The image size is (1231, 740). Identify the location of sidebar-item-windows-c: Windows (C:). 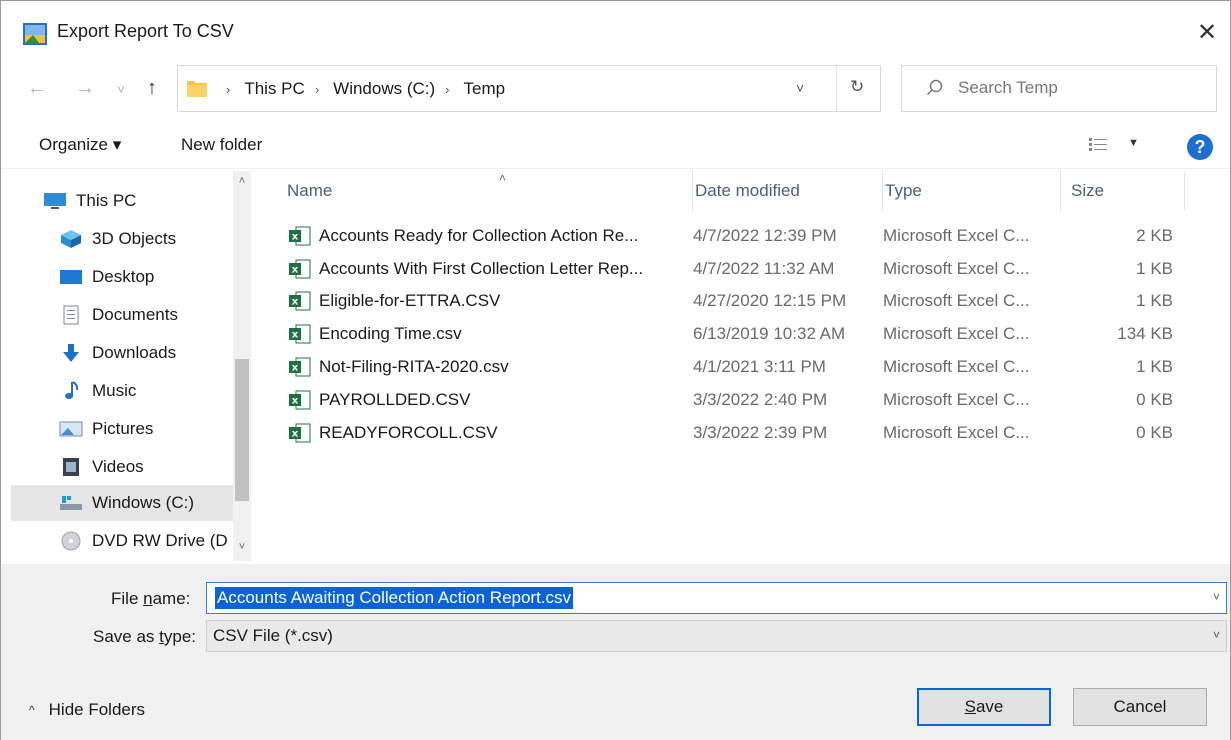
(122, 503).